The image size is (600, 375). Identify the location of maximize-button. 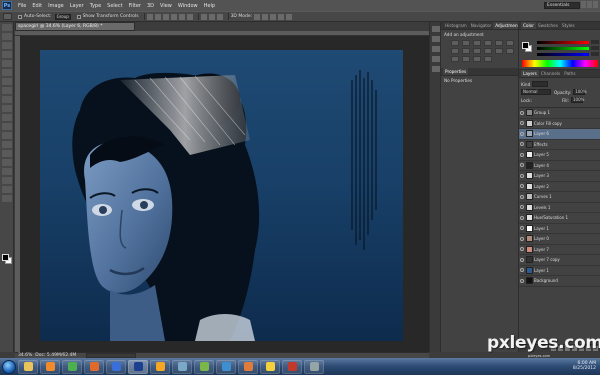
(589, 4).